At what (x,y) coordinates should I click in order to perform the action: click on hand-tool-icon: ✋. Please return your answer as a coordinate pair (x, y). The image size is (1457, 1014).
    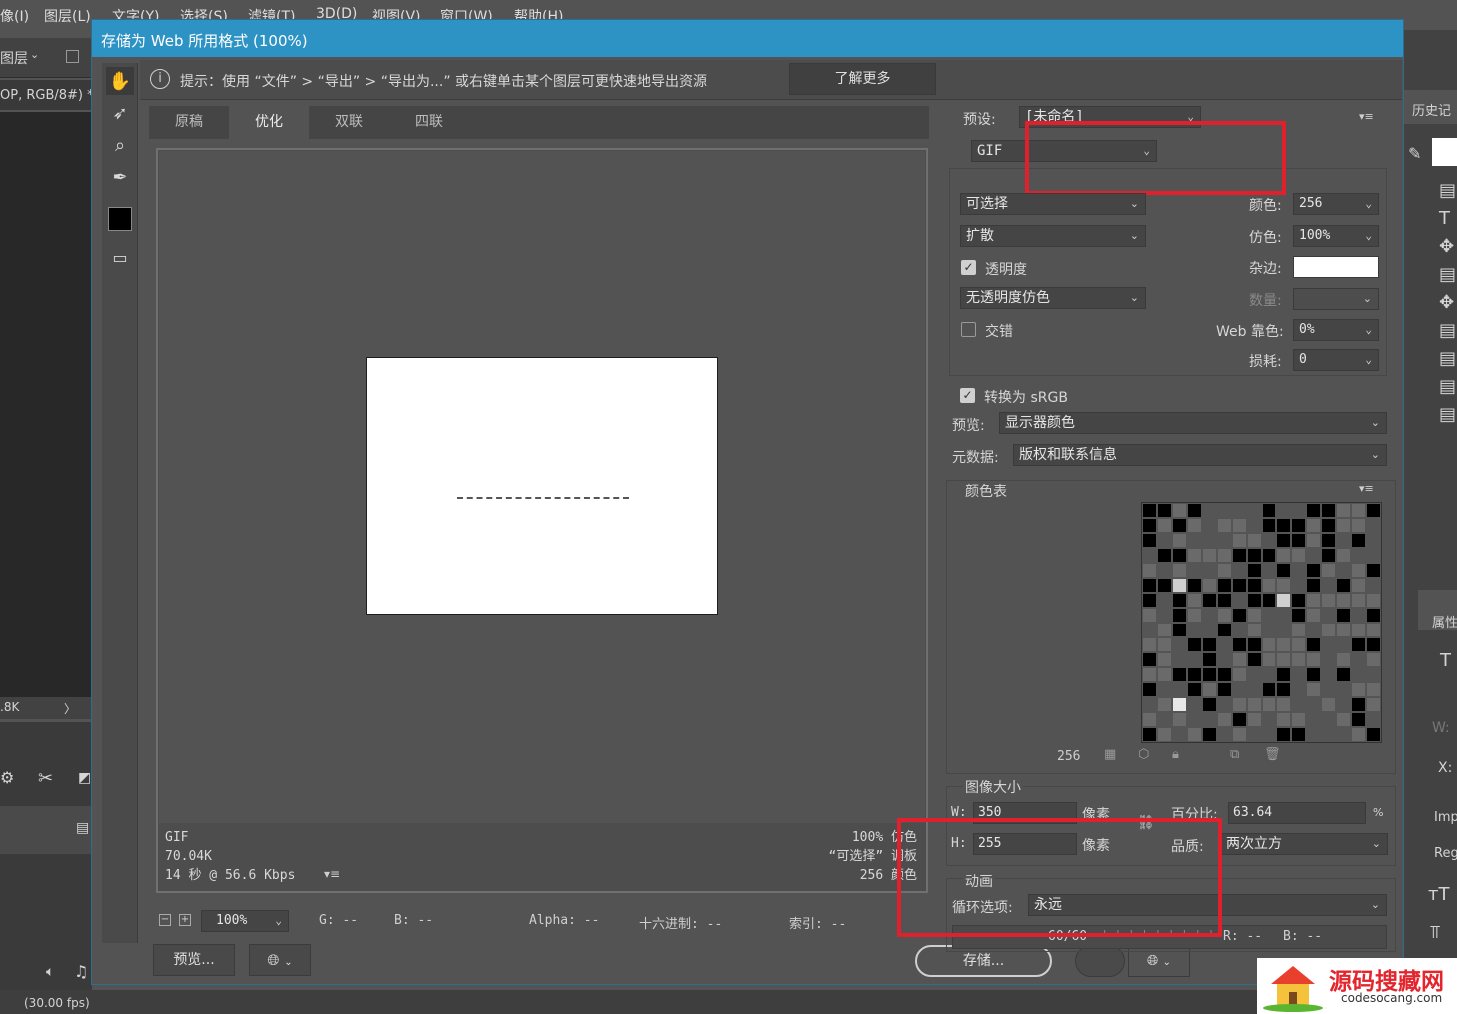
    Looking at the image, I should click on (120, 81).